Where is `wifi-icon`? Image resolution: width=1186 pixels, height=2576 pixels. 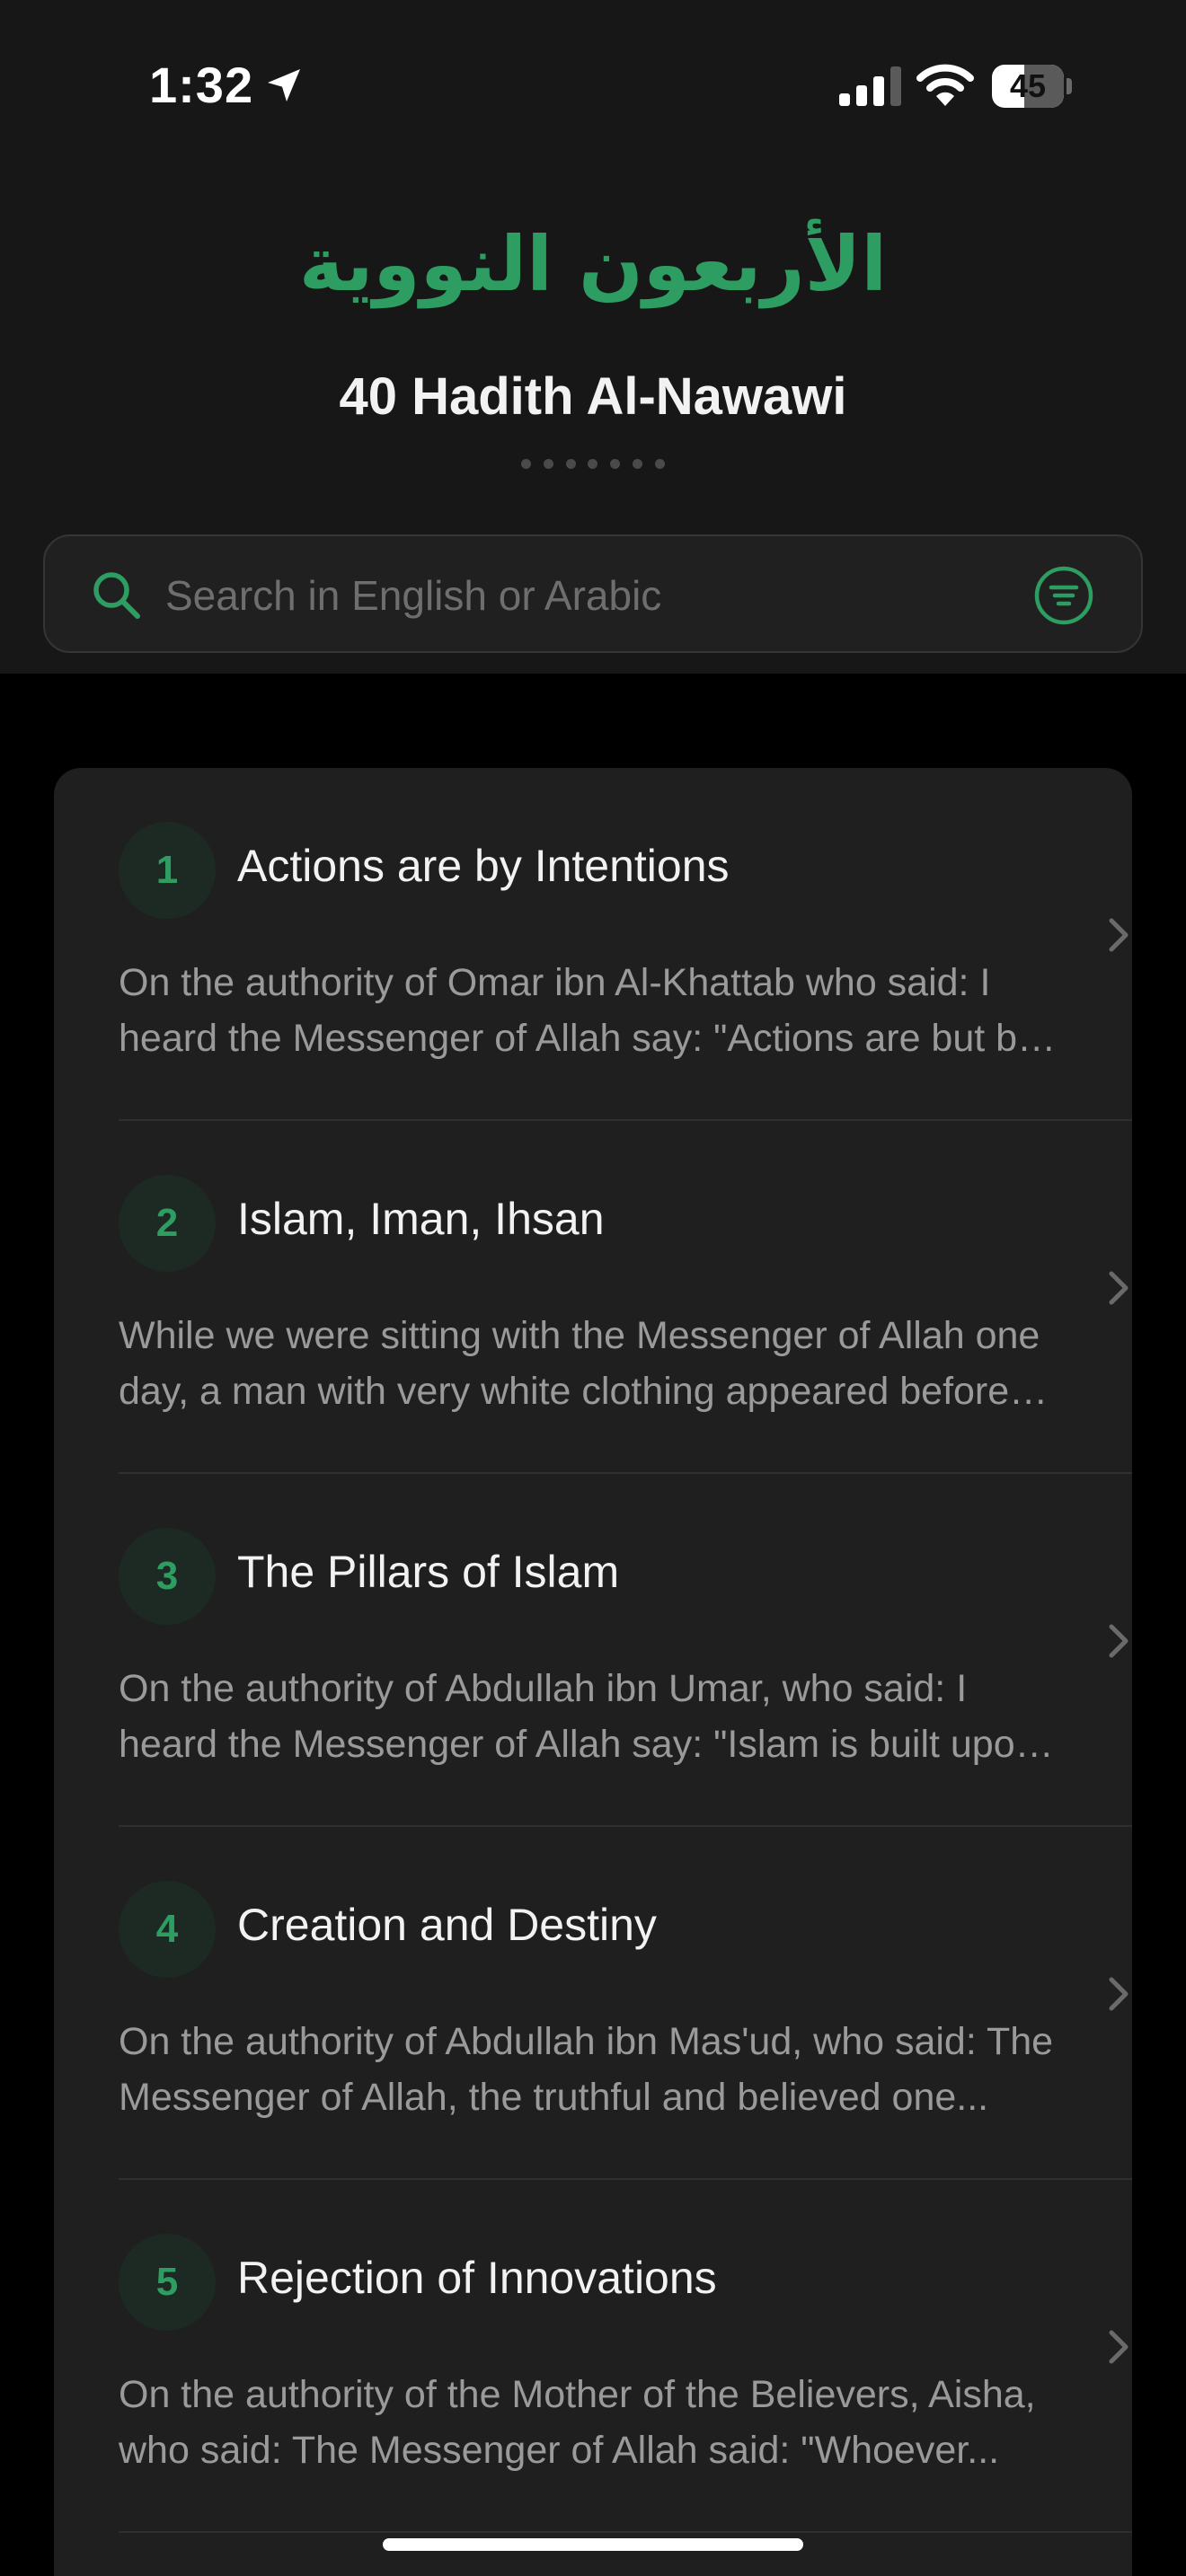
wifi-icon is located at coordinates (945, 85).